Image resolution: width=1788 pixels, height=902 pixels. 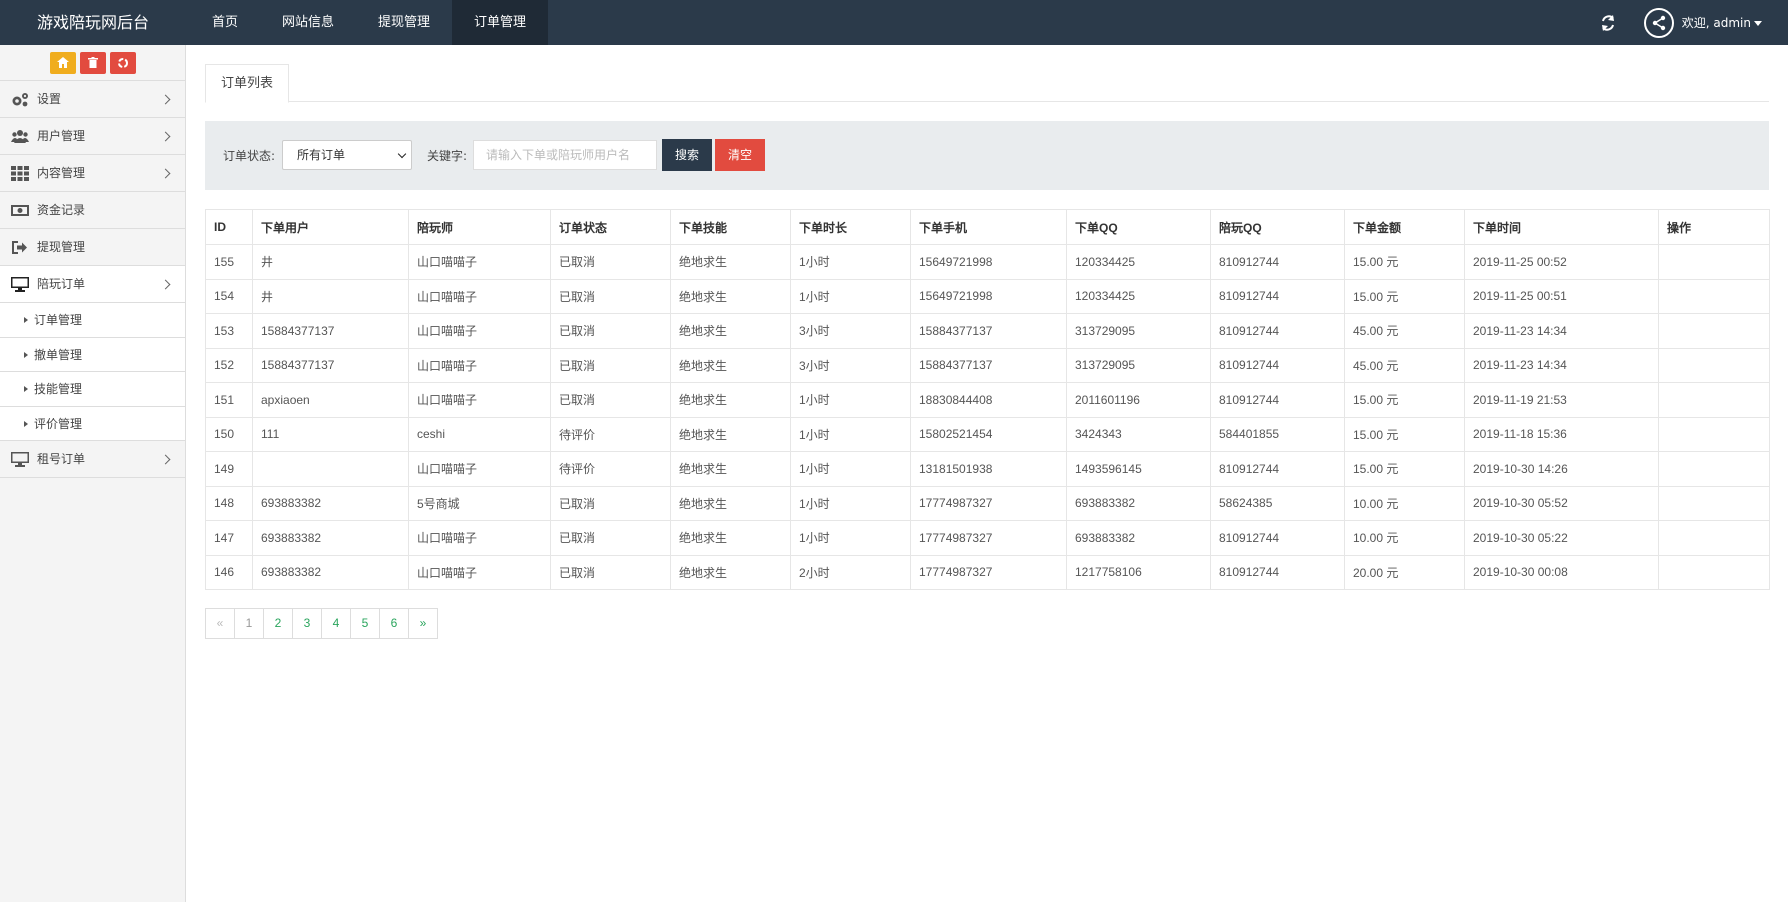 What do you see at coordinates (987, 155) in the screenshot?
I see `filter-bar: 订单状态: 所有订单 关键字: 搜索 清空` at bounding box center [987, 155].